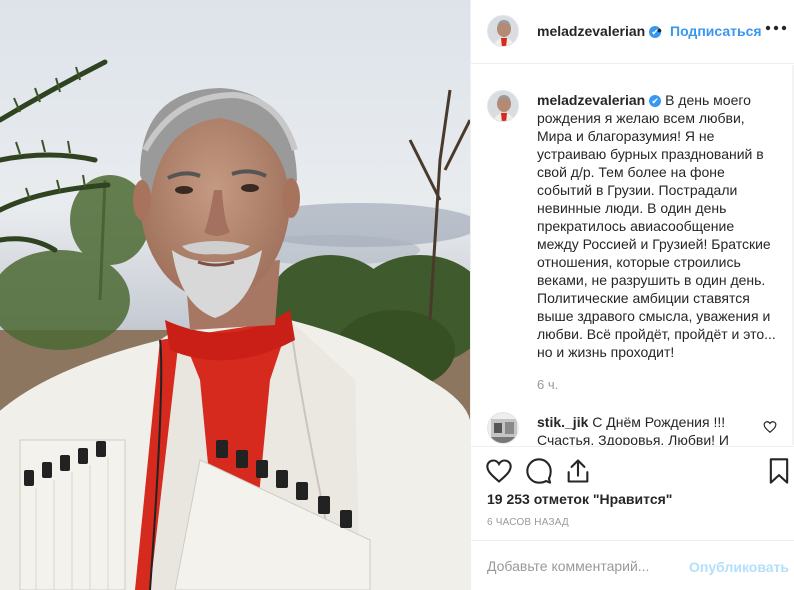 Image resolution: width=794 pixels, height=590 pixels. What do you see at coordinates (503, 106) in the screenshot?
I see `caption-avatar` at bounding box center [503, 106].